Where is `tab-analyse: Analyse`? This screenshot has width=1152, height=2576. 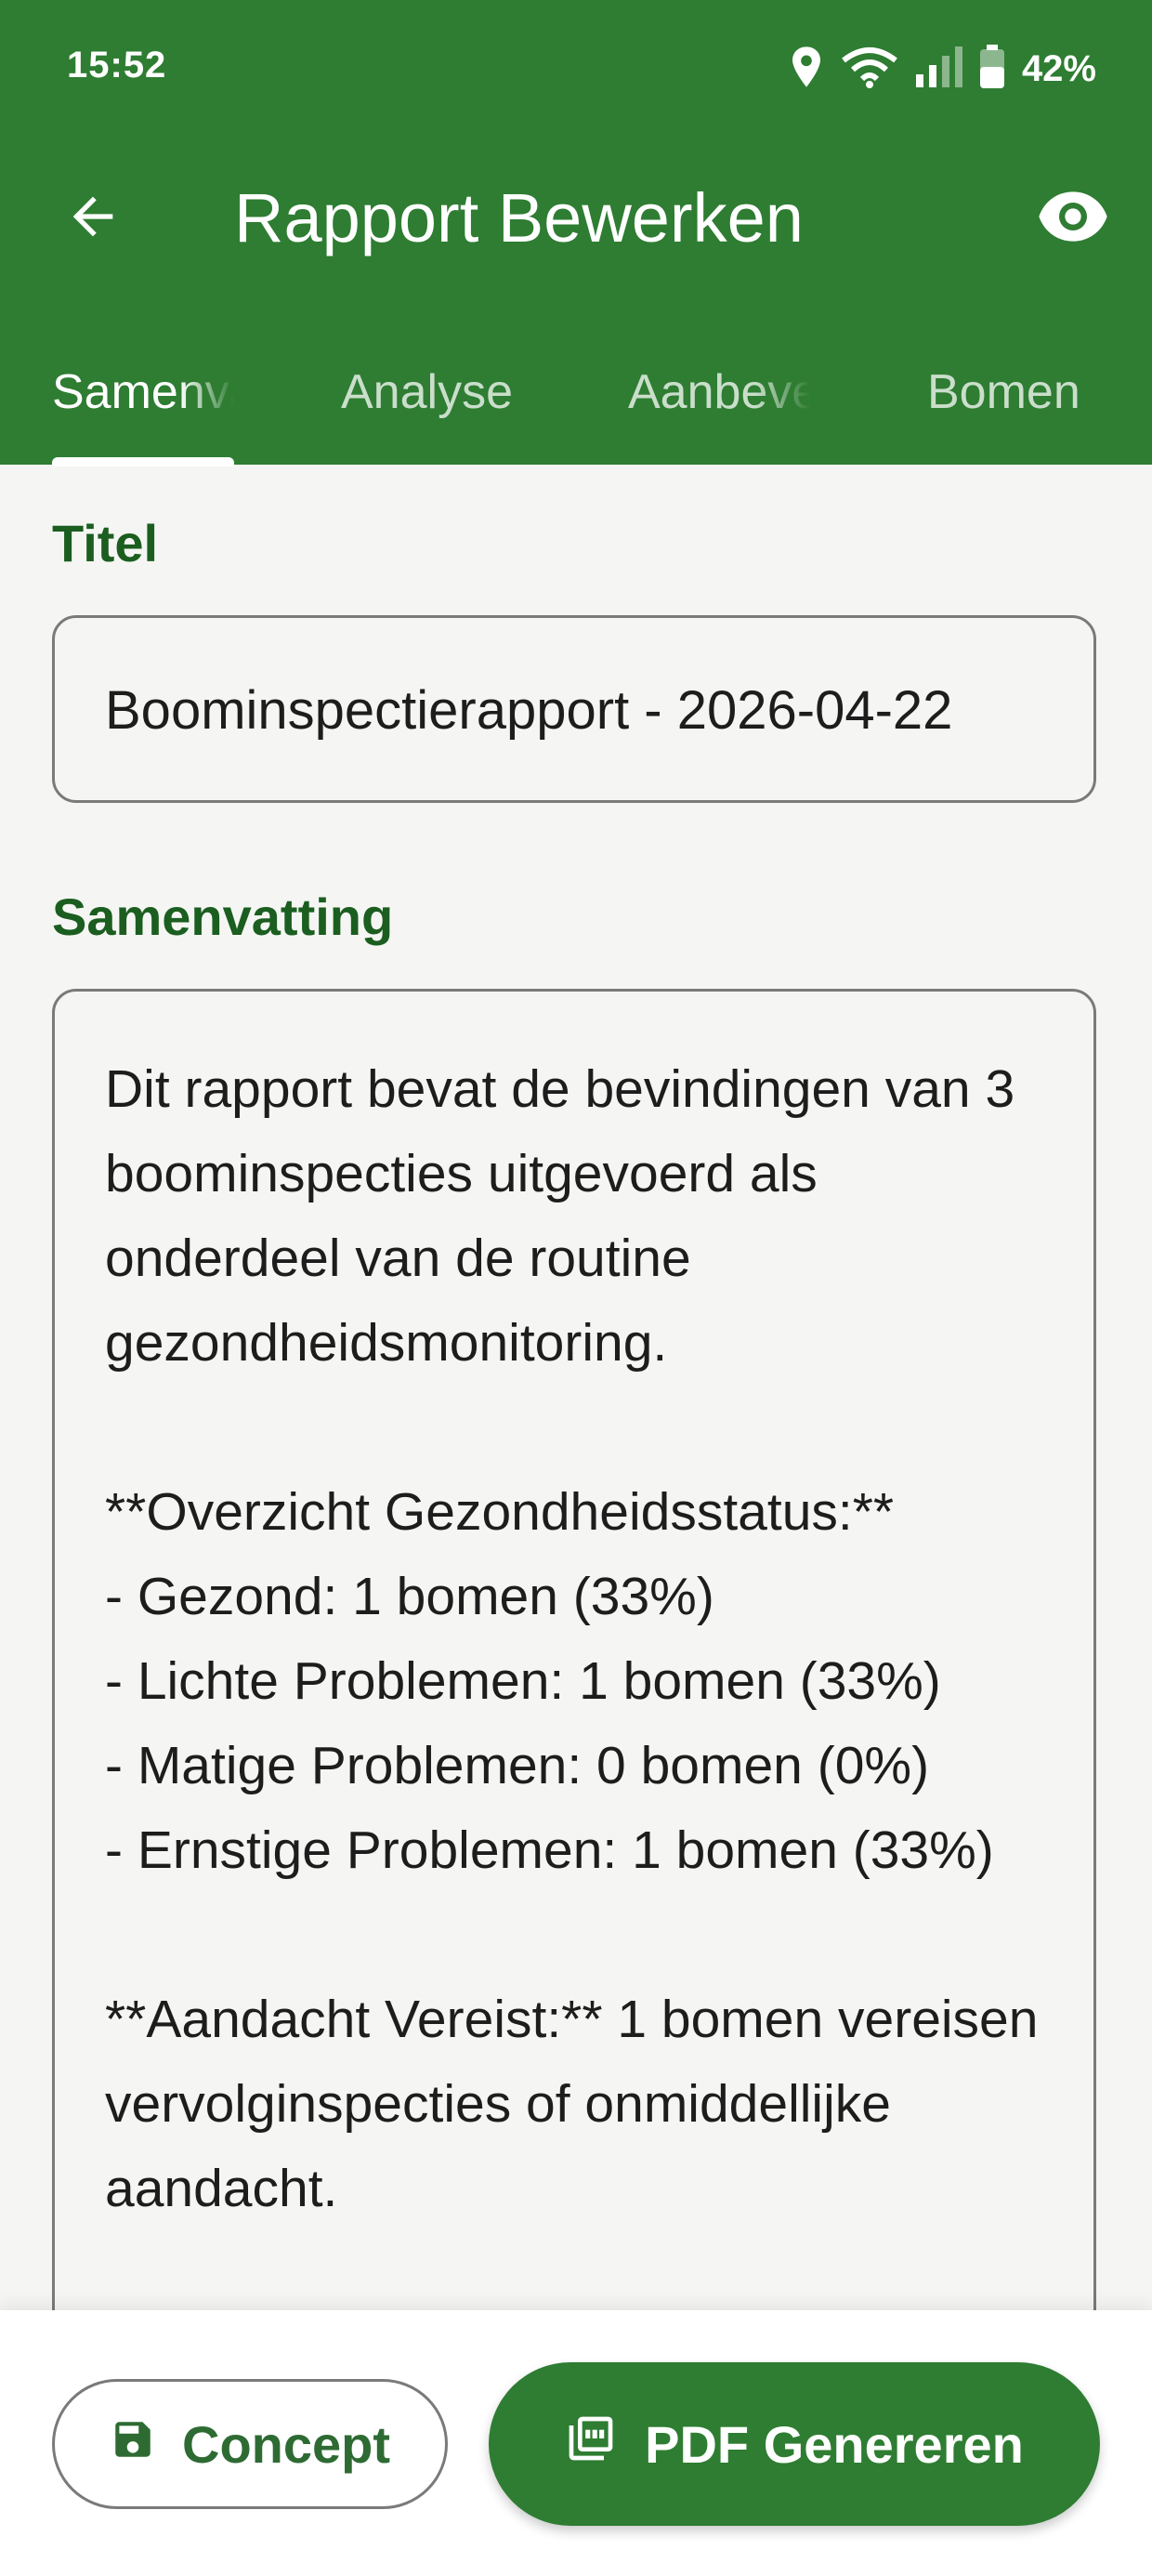 tab-analyse: Analyse is located at coordinates (427, 392).